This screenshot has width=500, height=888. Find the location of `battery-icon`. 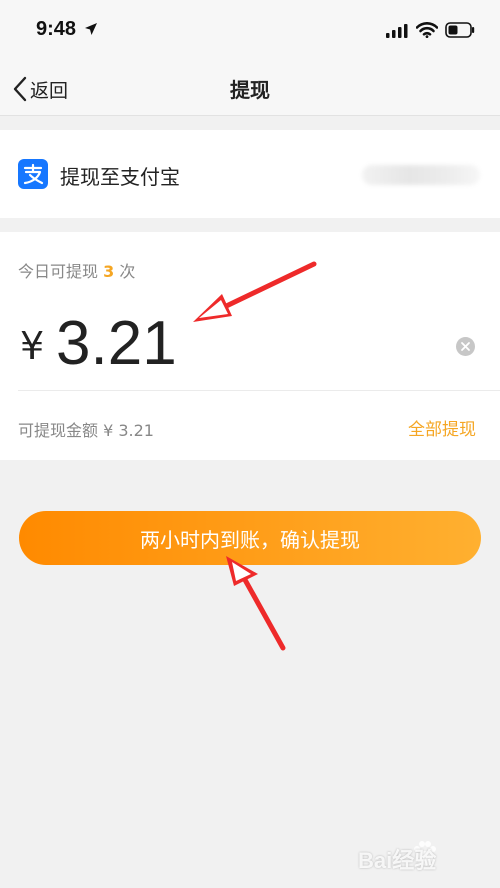

battery-icon is located at coordinates (460, 30).